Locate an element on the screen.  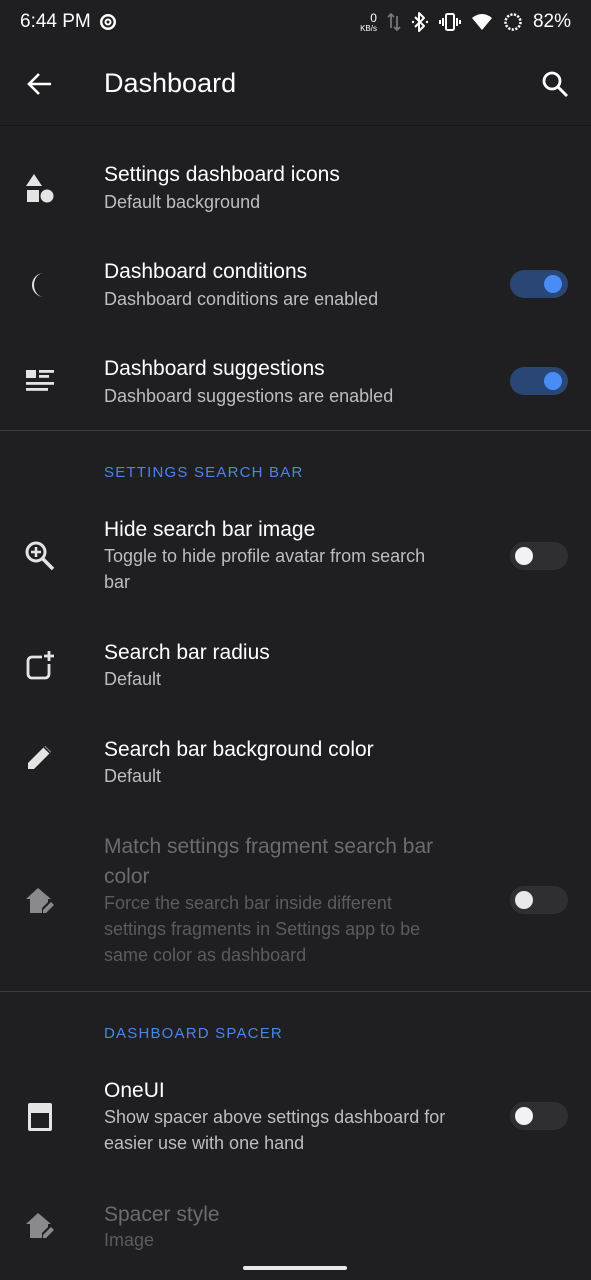
match-color-toggle is located at coordinates (539, 900).